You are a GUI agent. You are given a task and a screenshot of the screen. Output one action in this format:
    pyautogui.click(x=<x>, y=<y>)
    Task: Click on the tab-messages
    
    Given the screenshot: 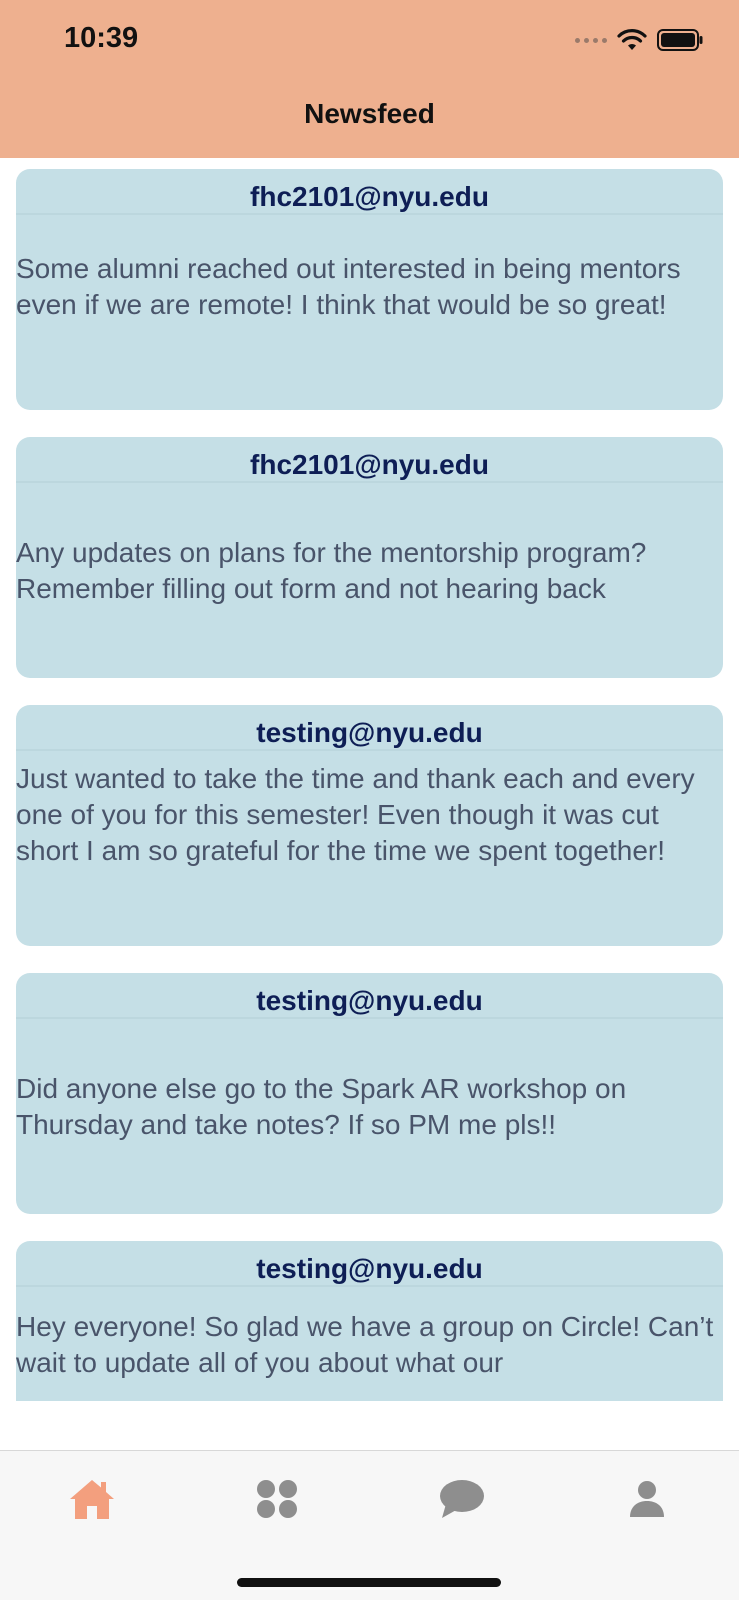 What is the action you would take?
    pyautogui.click(x=462, y=1499)
    